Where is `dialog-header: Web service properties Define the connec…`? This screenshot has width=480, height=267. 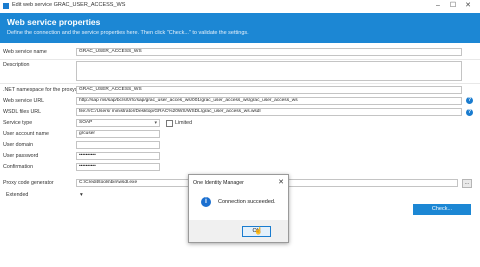 dialog-header: Web service properties Define the connec… is located at coordinates (240, 28).